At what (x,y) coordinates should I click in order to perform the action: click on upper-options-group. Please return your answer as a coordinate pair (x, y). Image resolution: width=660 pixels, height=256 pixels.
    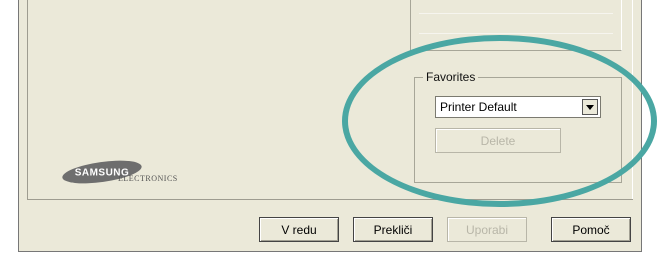
    Looking at the image, I should click on (516, 25).